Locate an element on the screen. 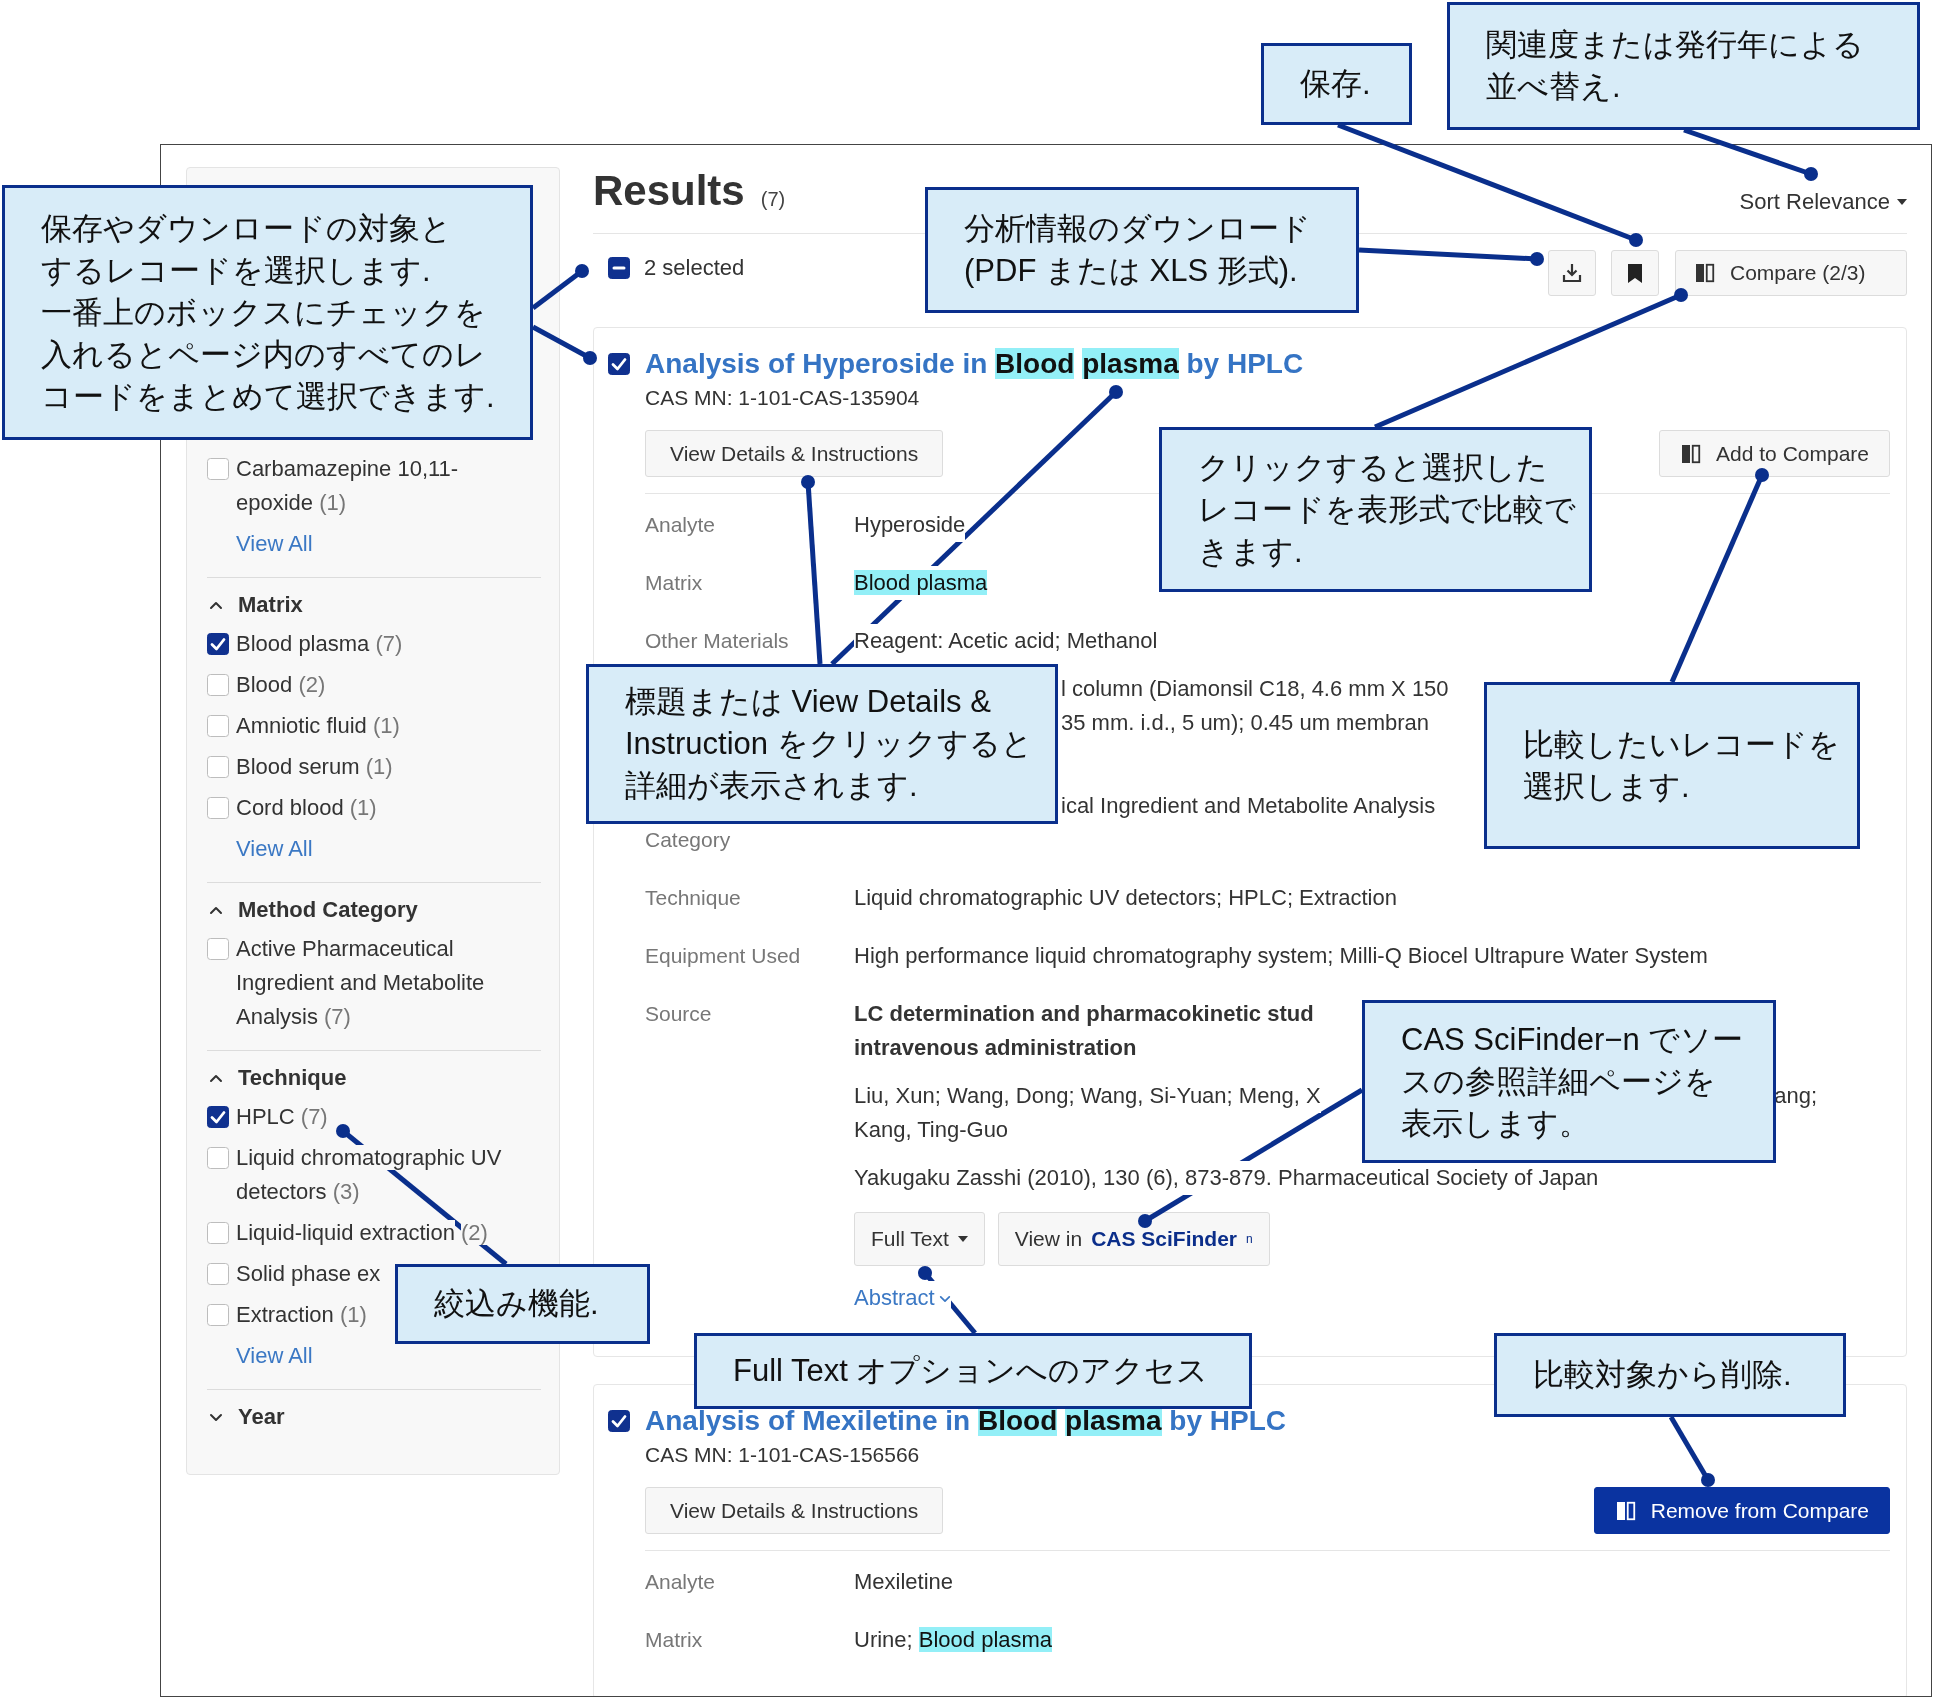 The width and height of the screenshot is (1934, 1697). compare-toggle-button: Remove from Compare is located at coordinates (1741, 1510).